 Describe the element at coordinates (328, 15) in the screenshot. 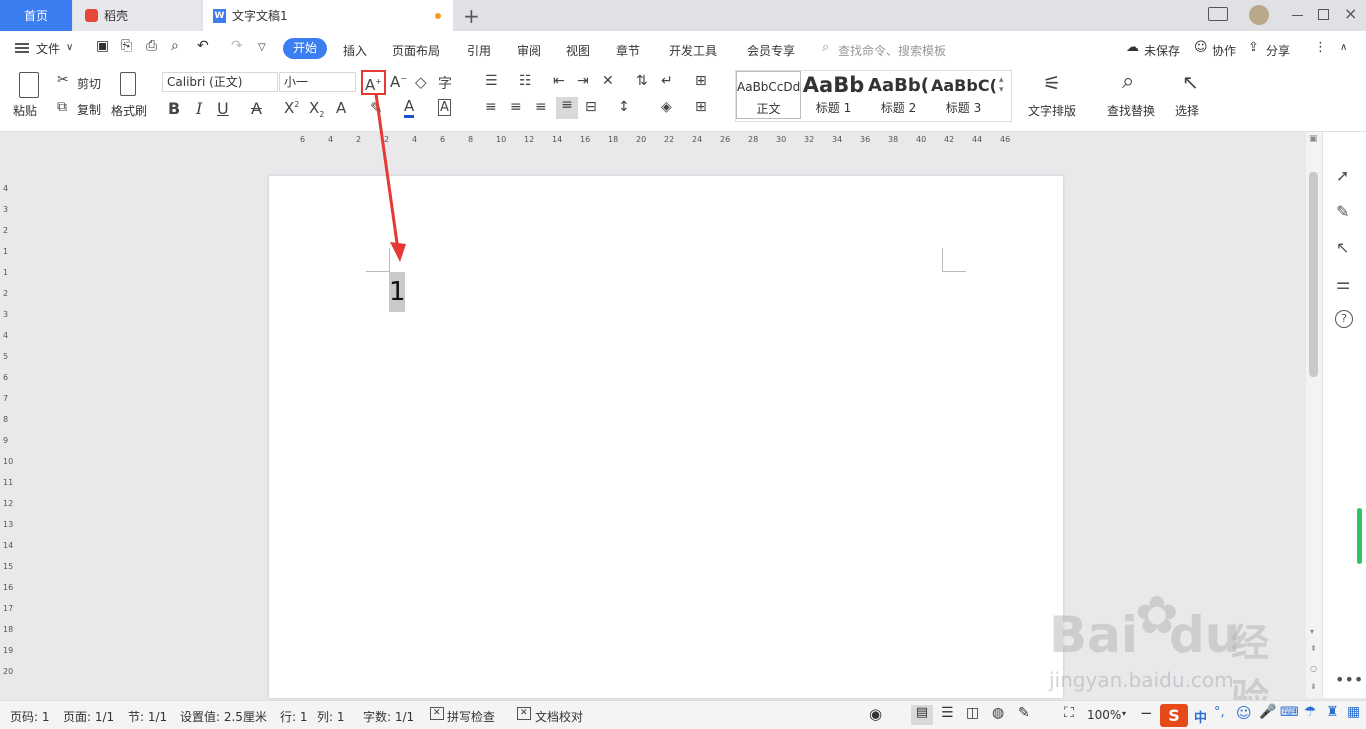

I see `tab-document: W 文字文稿1` at that location.